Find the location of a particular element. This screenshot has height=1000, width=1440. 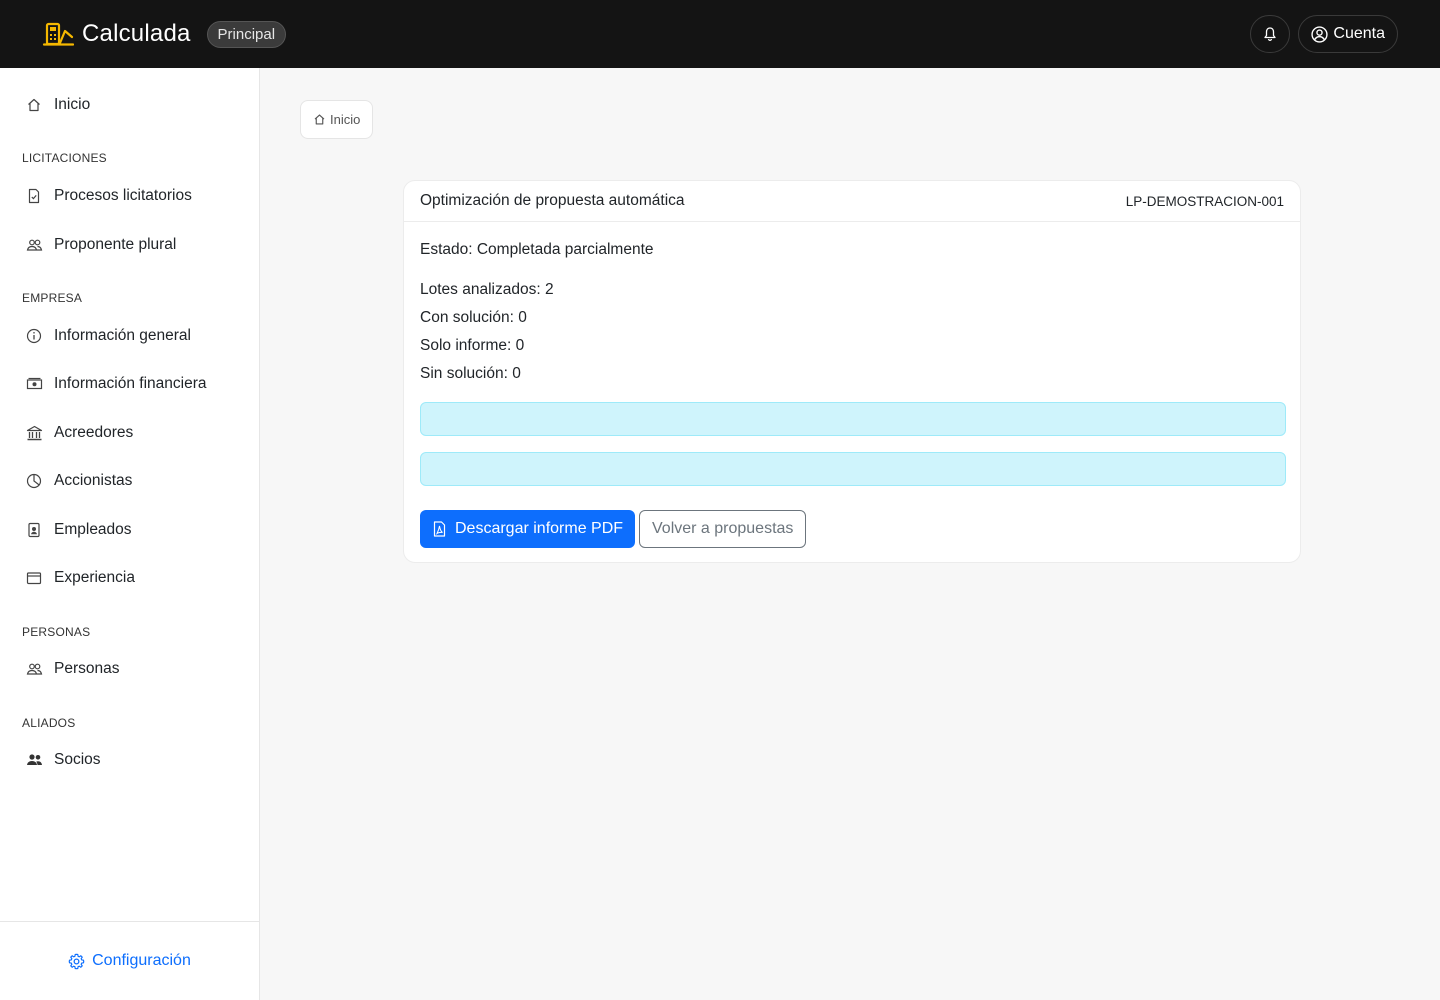

sidebar-item-informacion-general: Información general is located at coordinates (107, 336).